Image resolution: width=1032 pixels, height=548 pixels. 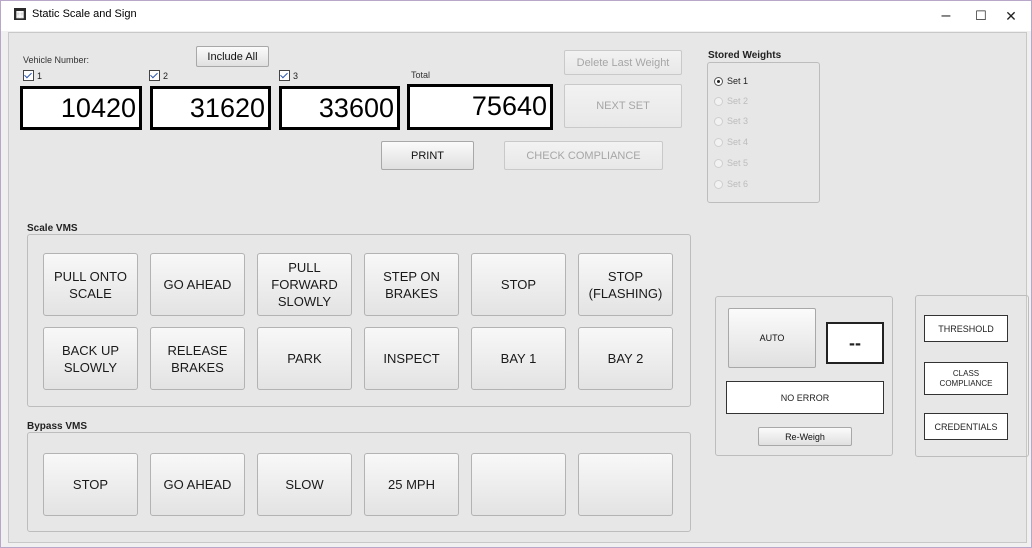 I want to click on threshold-button: THRESHOLD, so click(x=966, y=328).